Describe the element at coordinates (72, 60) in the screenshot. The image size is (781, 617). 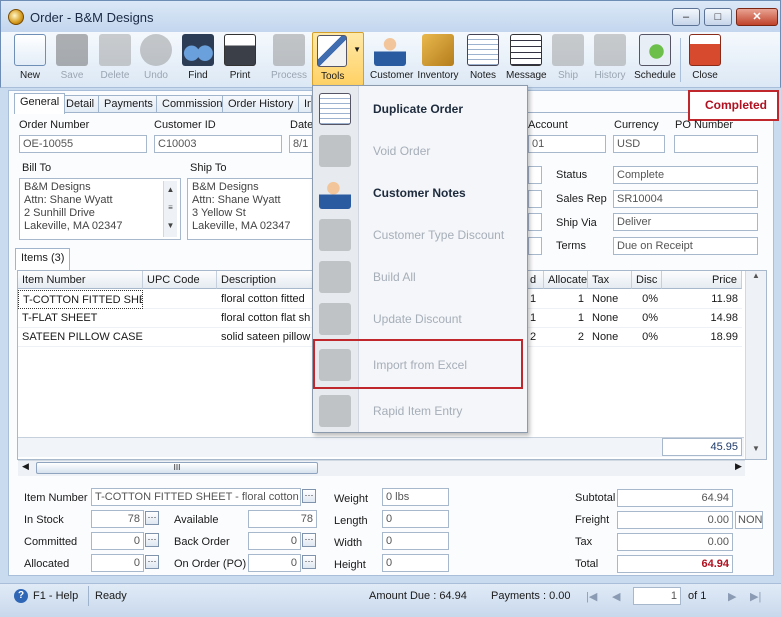
I see `save-button: Save` at that location.